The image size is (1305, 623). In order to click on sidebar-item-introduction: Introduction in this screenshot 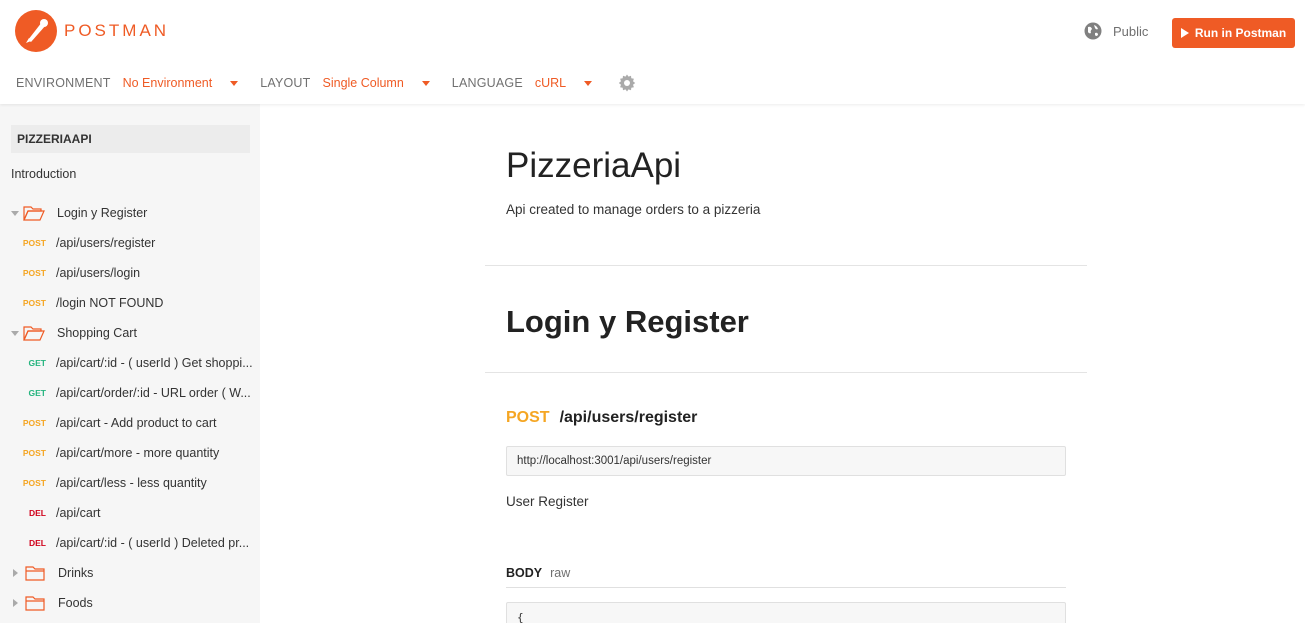, I will do `click(43, 174)`.